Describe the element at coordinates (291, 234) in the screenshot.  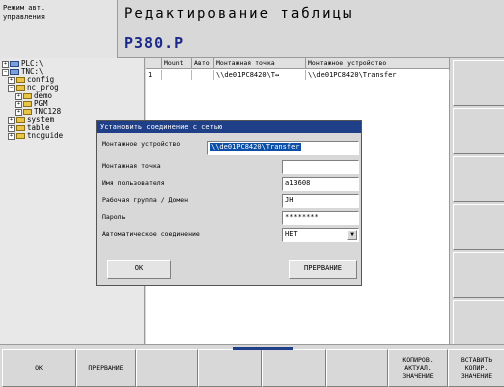
I see `auto-connect-value: НЕТ` at that location.